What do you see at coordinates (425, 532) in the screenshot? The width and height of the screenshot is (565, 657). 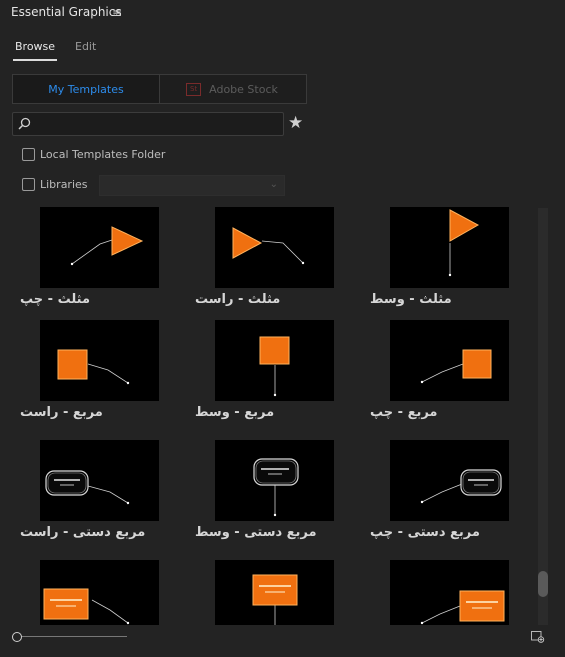 I see `template-name: مربع دستی - چپ` at bounding box center [425, 532].